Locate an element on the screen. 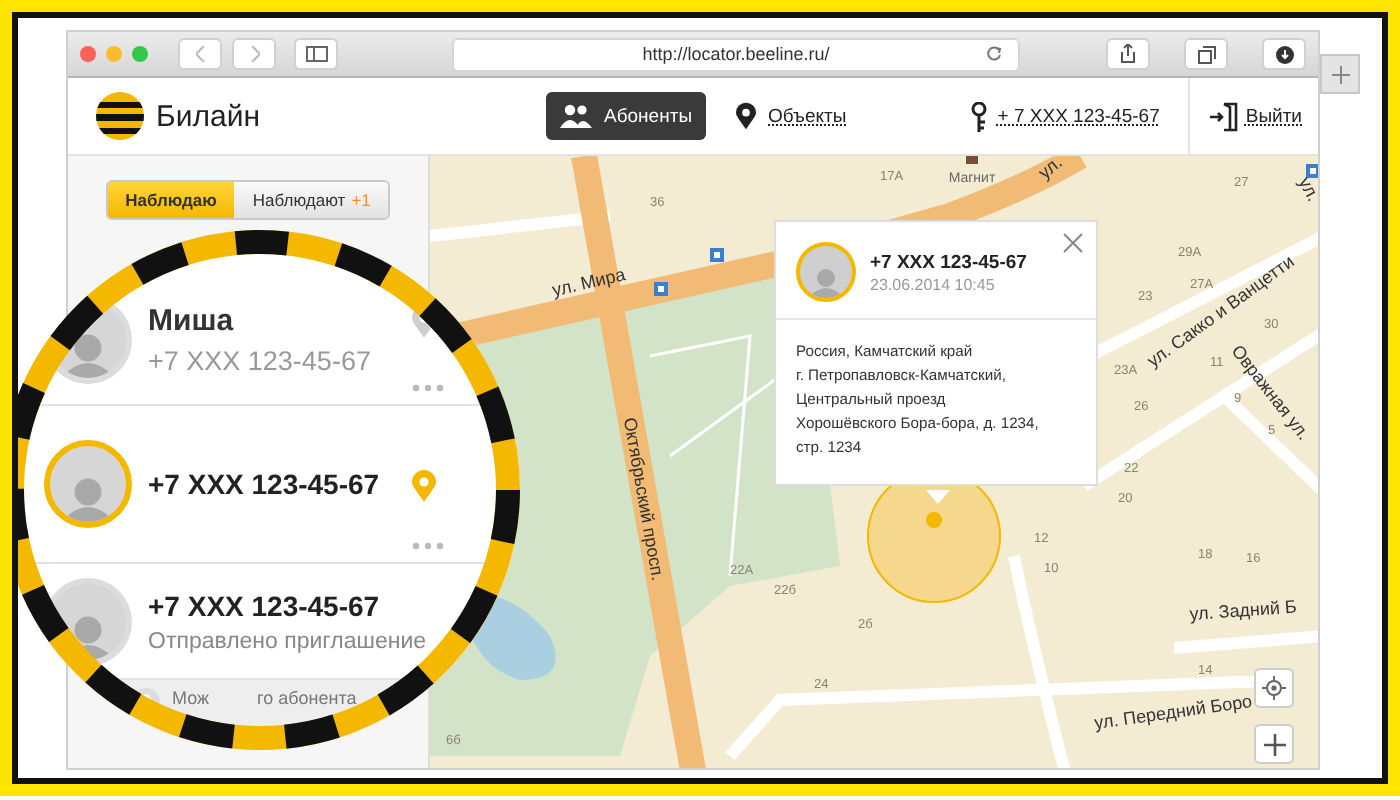 The width and height of the screenshot is (1400, 800). exit-door-icon is located at coordinates (1223, 116).